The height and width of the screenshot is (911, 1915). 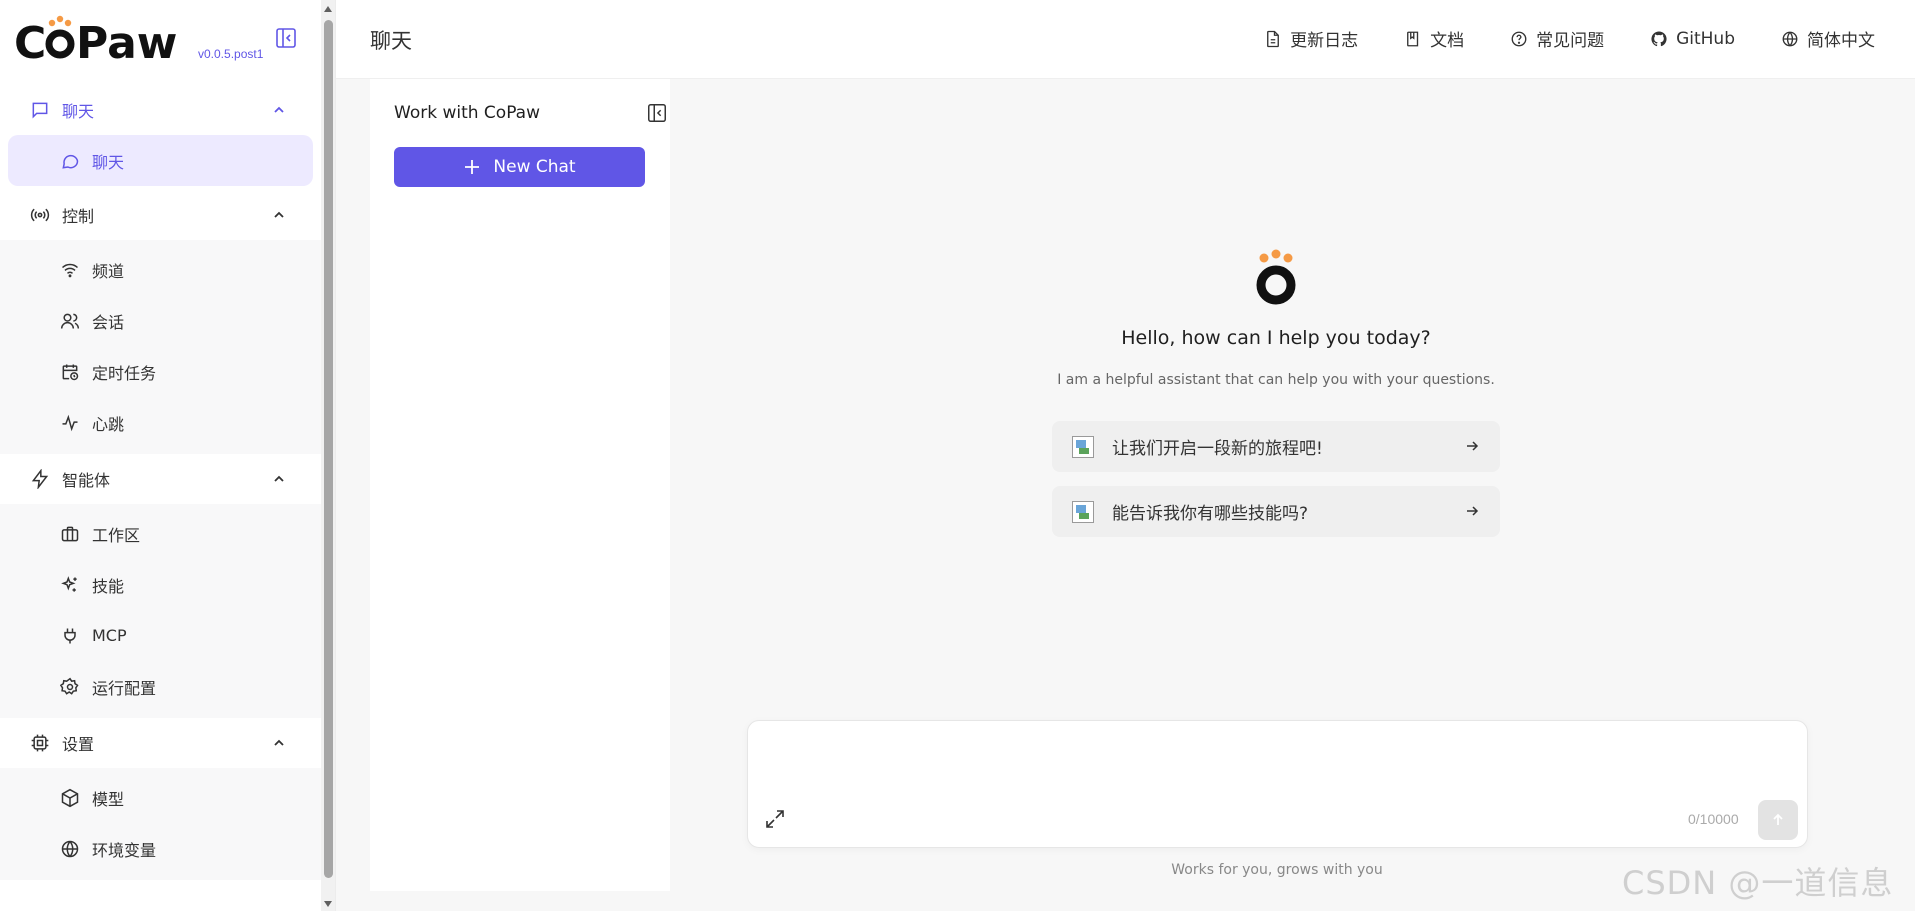 I want to click on sidebar-collapse-button, so click(x=286, y=38).